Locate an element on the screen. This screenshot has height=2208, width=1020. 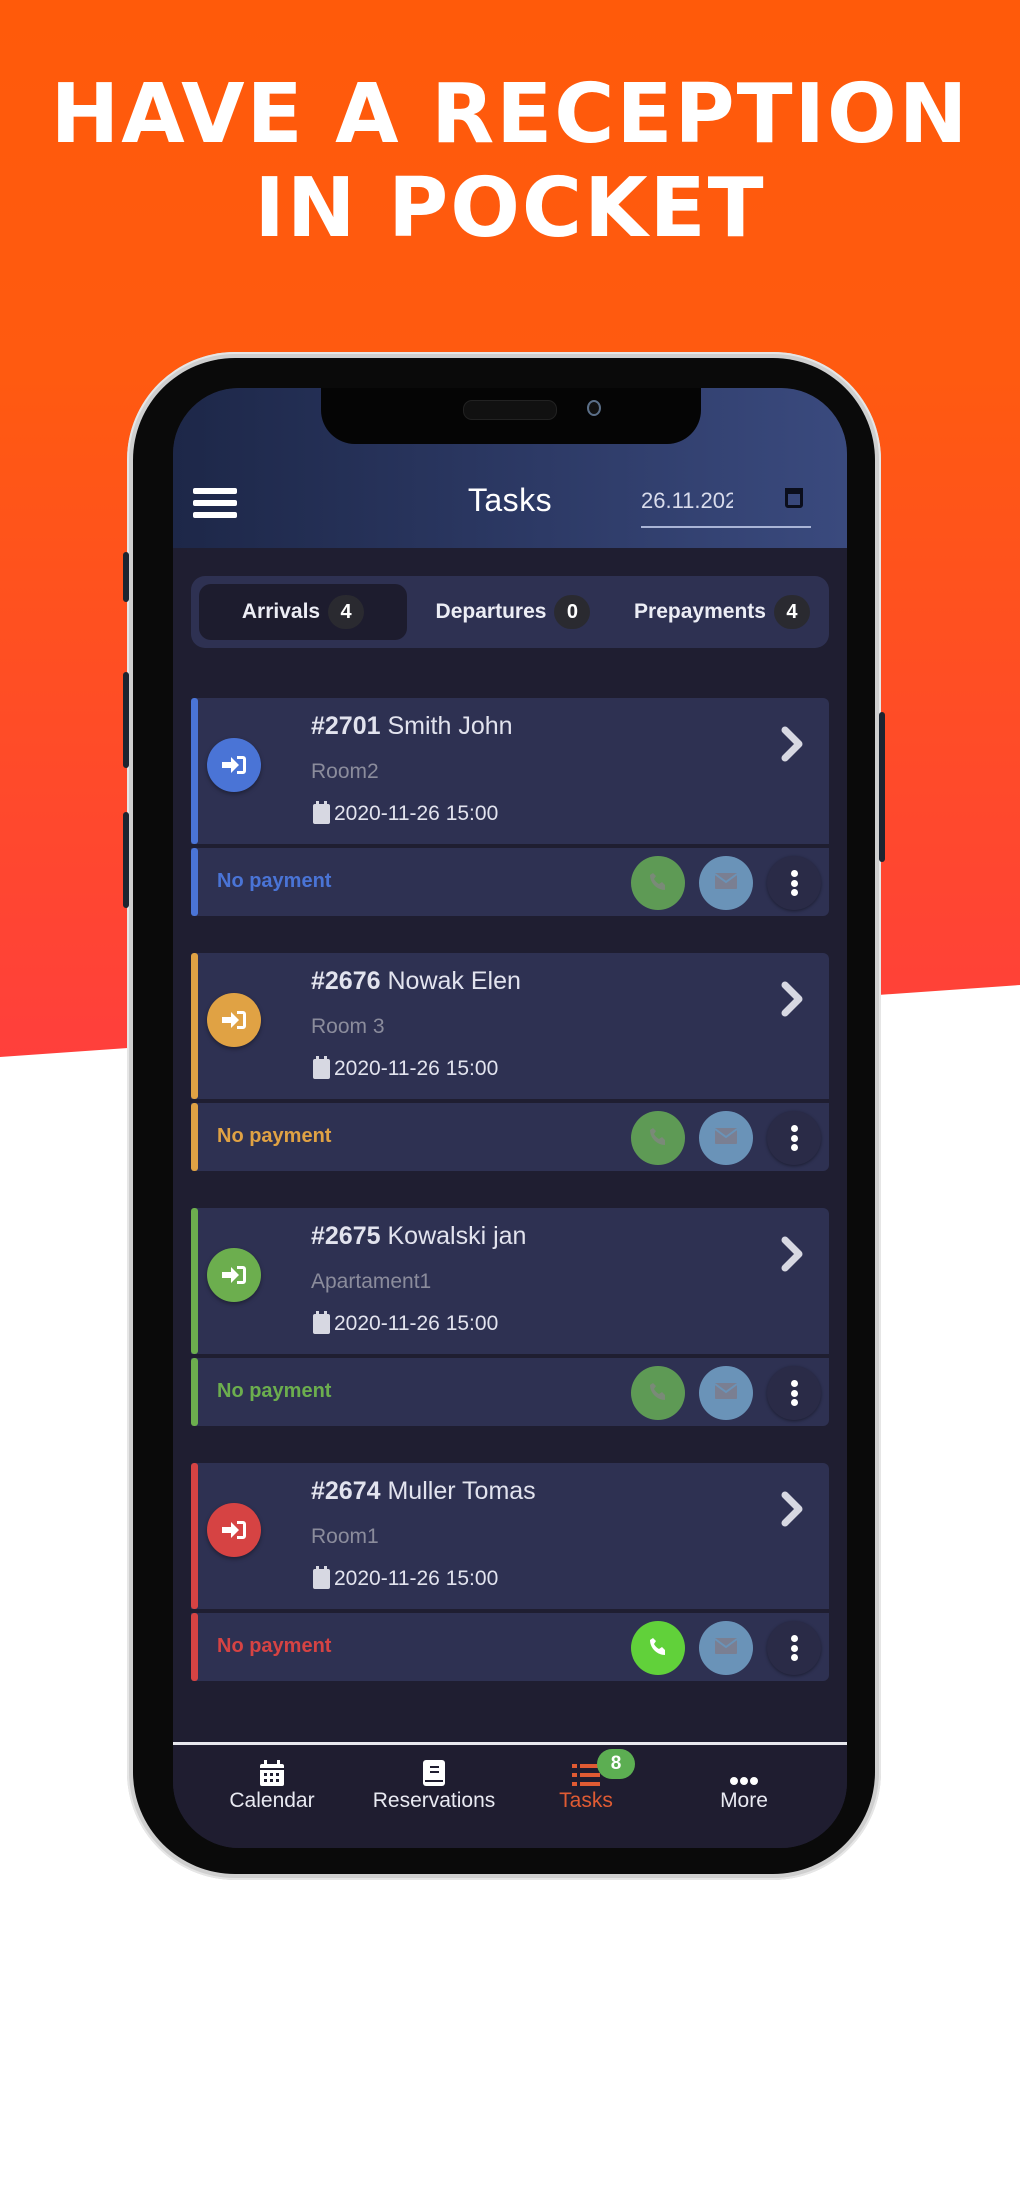
card-details: #2674 Muller Tomas Room1 2020-11-26 15:00 is located at coordinates (510, 1536).